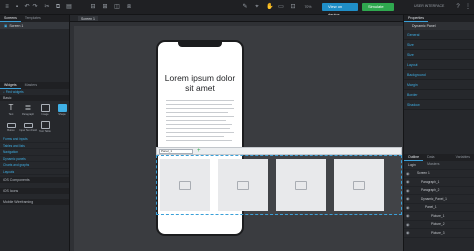  Describe the element at coordinates (439, 199) in the screenshot. I see `outline-item: ◉ Dynamic_Panel_1` at that location.